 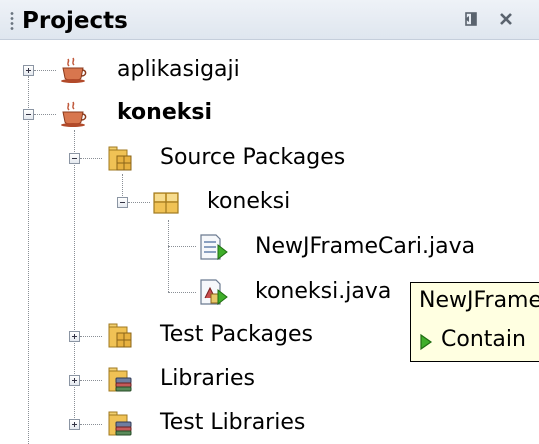 I want to click on java-class-icon, so click(x=213, y=292).